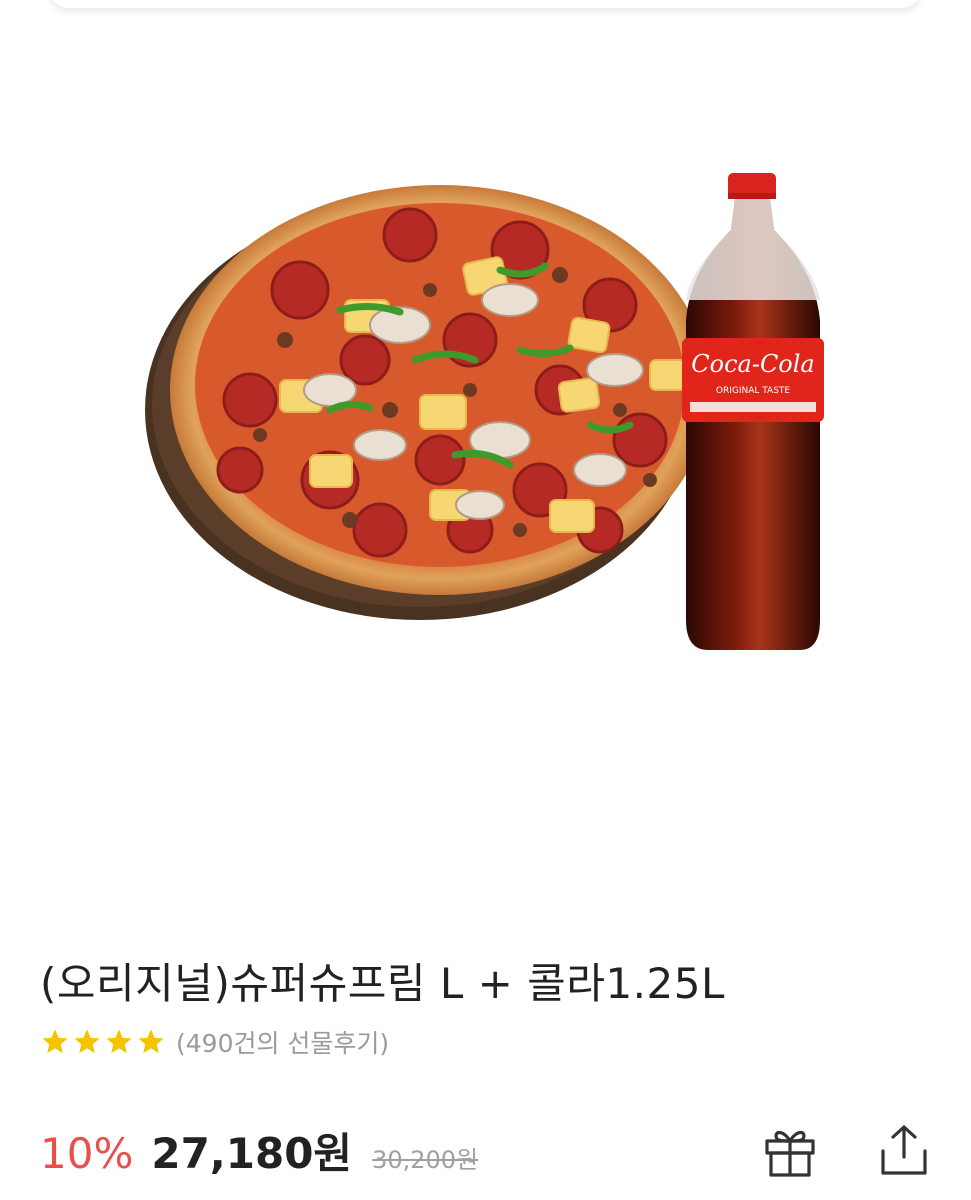  I want to click on star-rating, so click(103, 1042).